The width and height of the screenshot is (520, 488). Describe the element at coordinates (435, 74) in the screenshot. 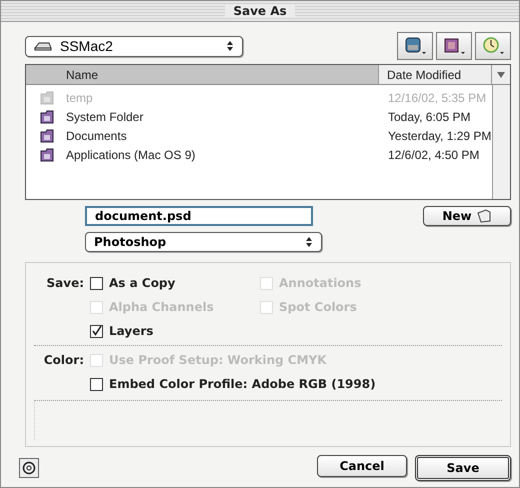

I see `column-header: Date Modified` at that location.